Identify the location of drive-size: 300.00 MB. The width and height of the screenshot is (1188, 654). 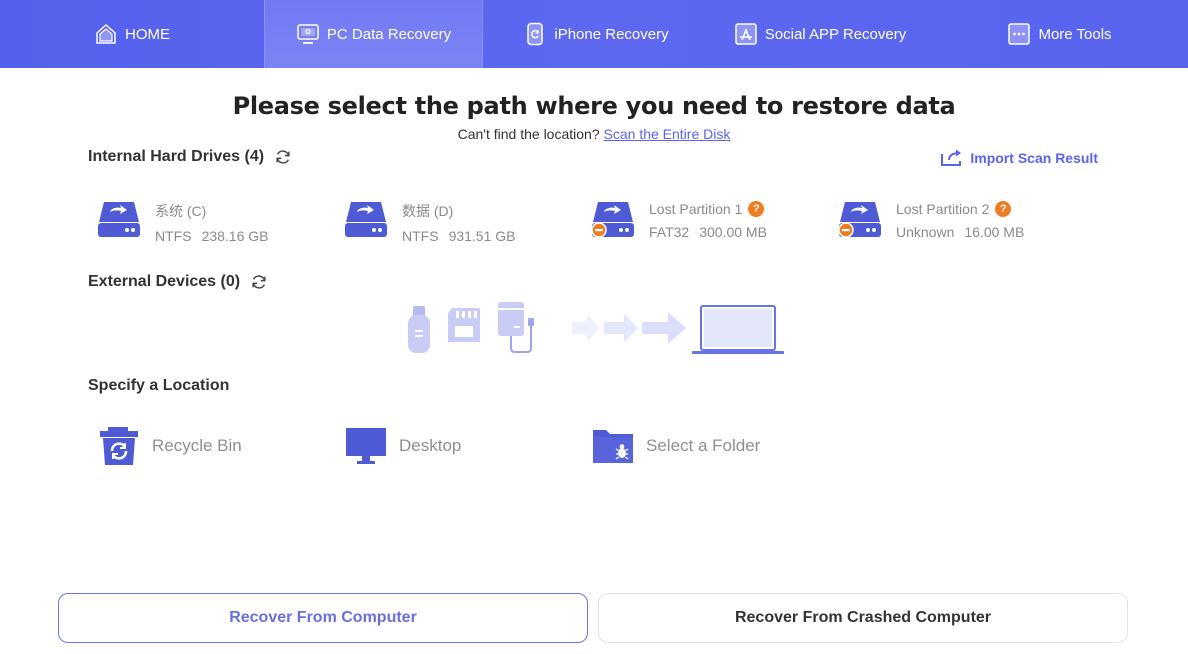
(733, 232).